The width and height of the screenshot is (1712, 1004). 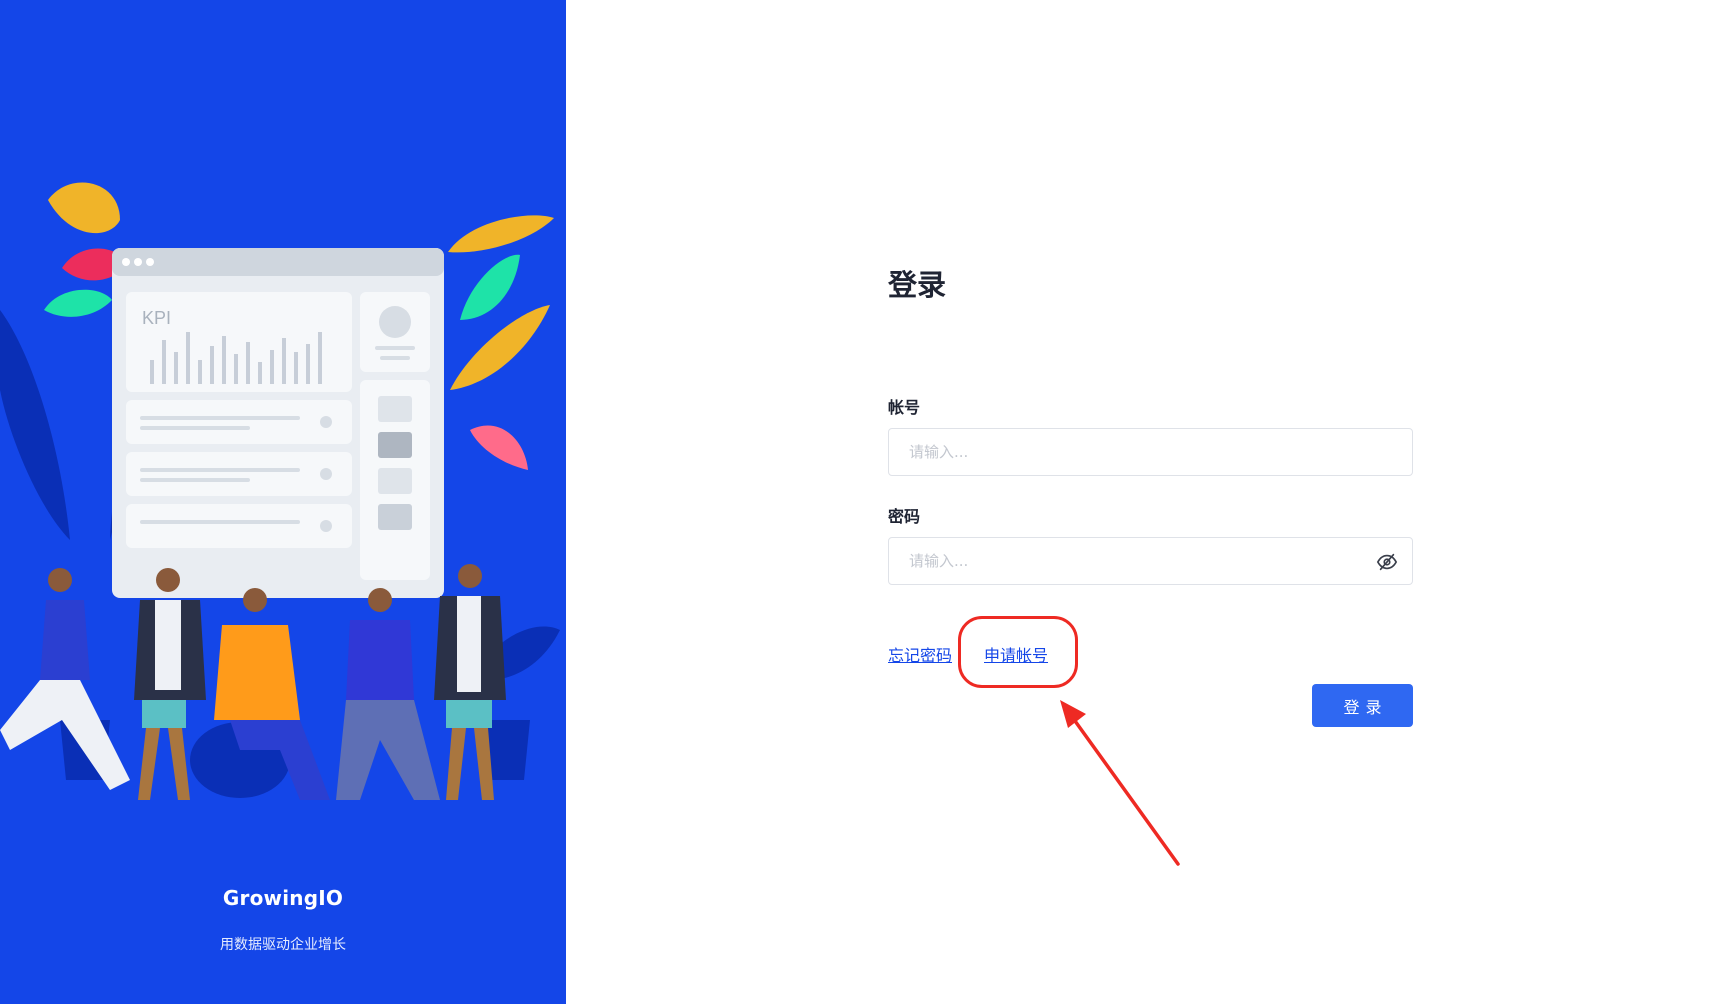 What do you see at coordinates (35, 425) in the screenshot?
I see `leaf-dark-left` at bounding box center [35, 425].